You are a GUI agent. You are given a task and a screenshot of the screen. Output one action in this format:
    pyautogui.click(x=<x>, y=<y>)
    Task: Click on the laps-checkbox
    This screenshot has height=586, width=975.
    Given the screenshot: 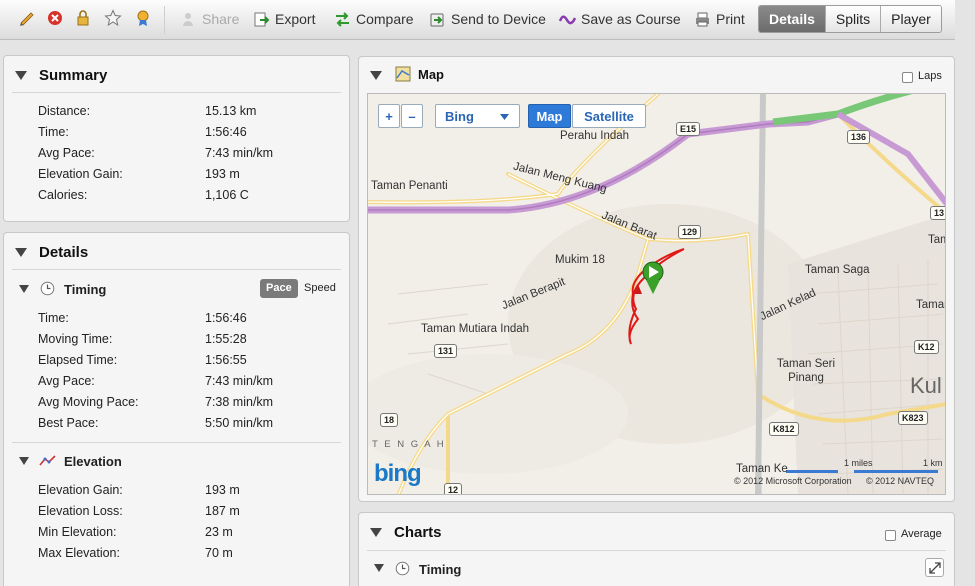 What is the action you would take?
    pyautogui.click(x=907, y=77)
    